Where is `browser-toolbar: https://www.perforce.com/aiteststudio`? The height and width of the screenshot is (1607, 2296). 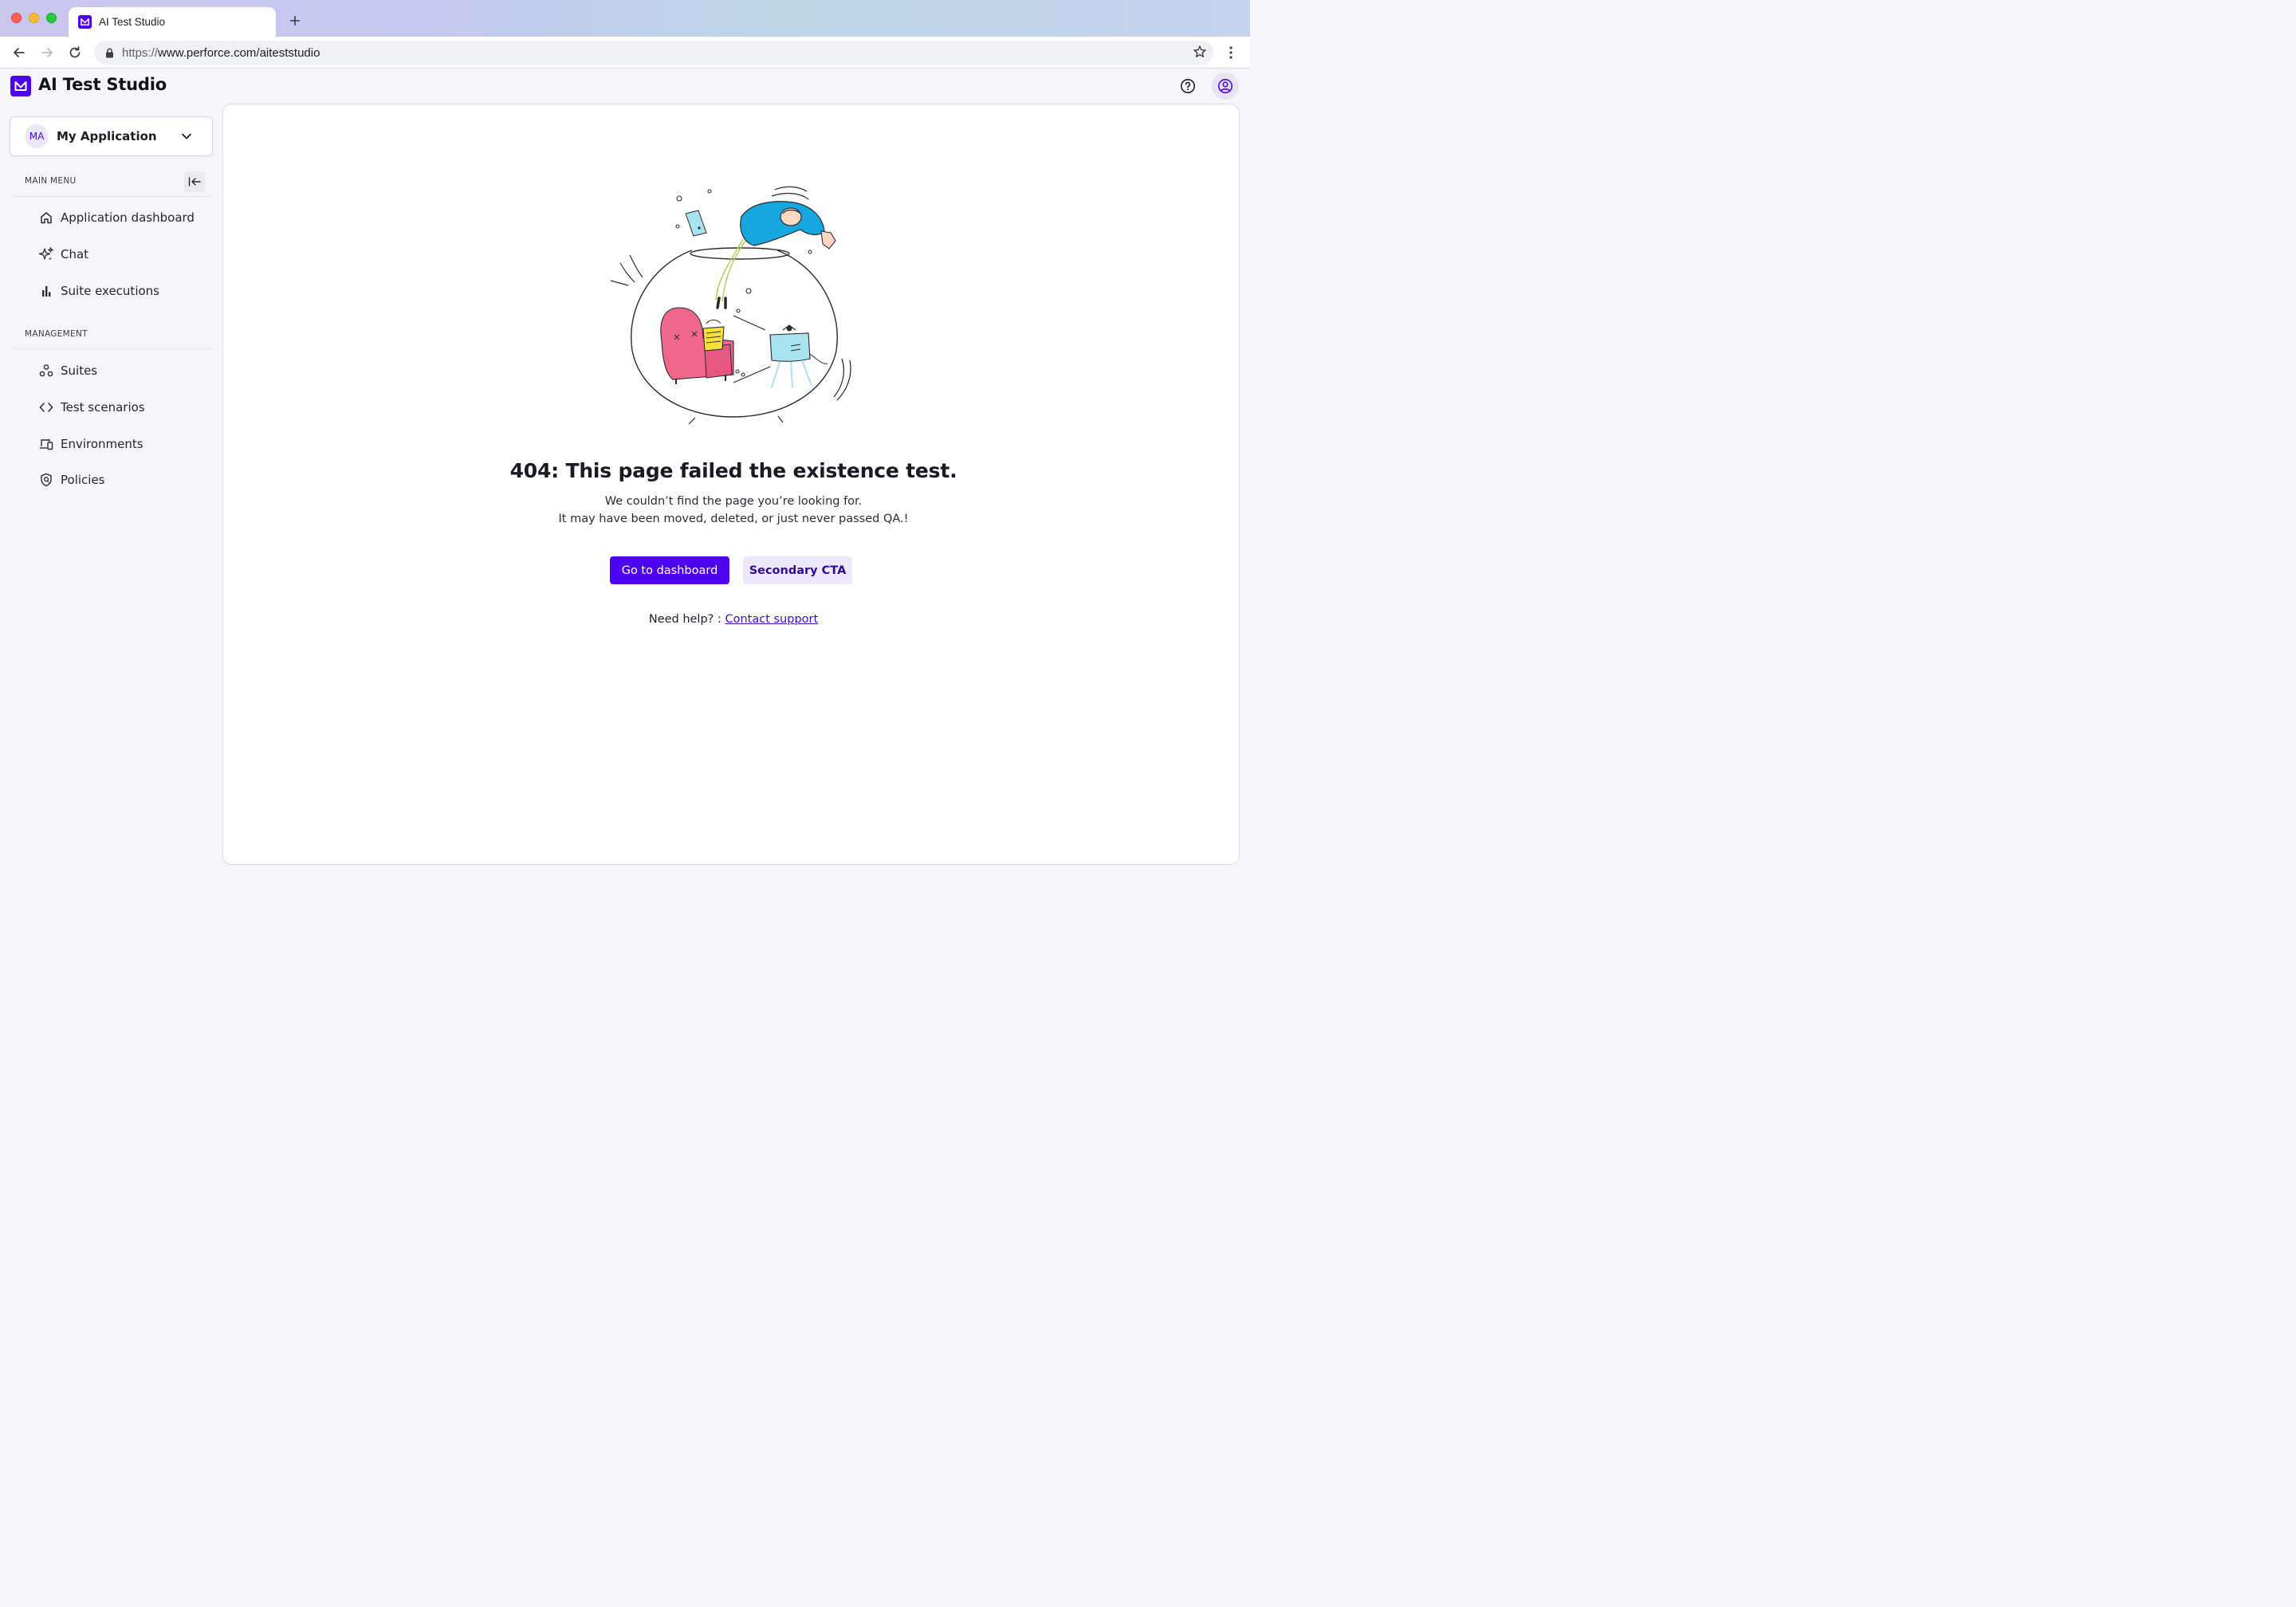 browser-toolbar: https://www.perforce.com/aiteststudio is located at coordinates (625, 53).